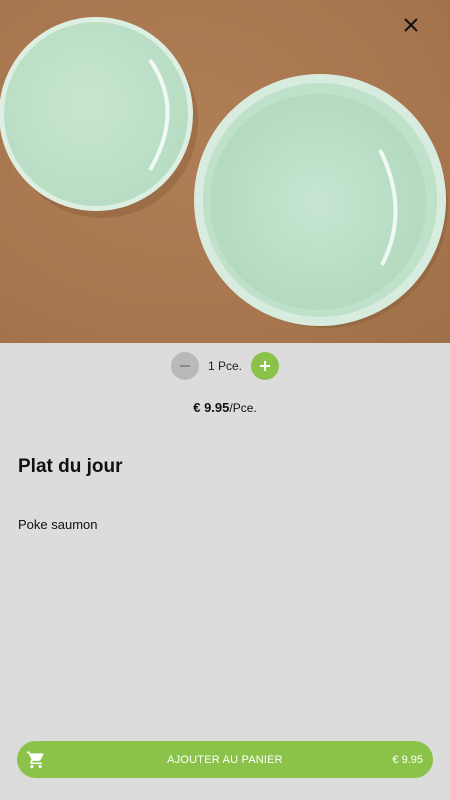  I want to click on increase-quantity-button, so click(265, 366).